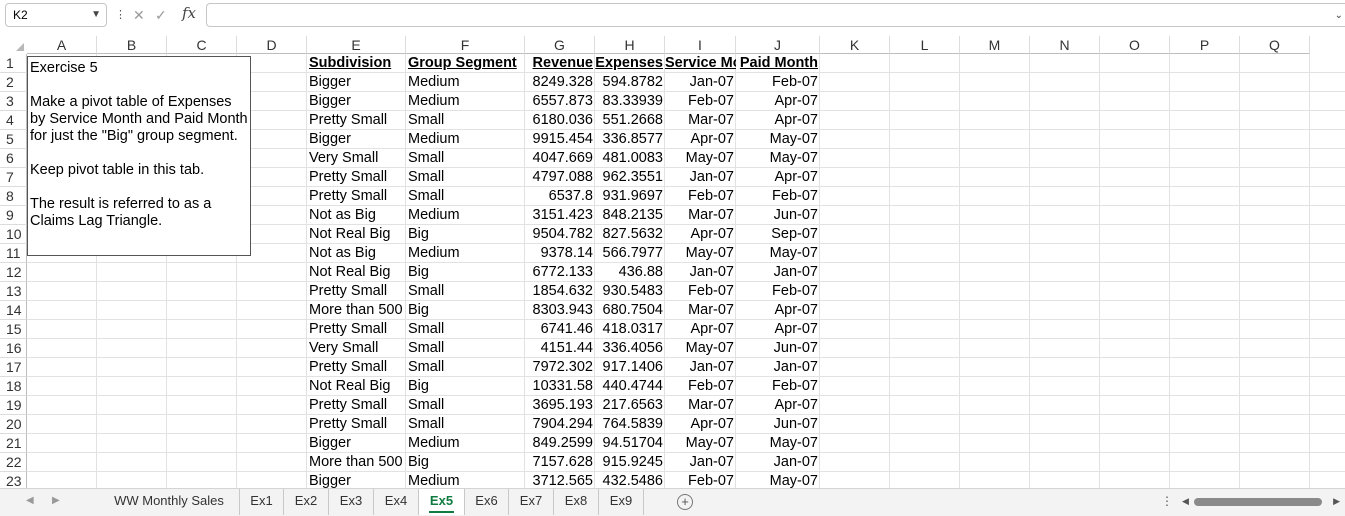 The image size is (1345, 516). Describe the element at coordinates (13, 63) in the screenshot. I see `row-header-1: 1` at that location.